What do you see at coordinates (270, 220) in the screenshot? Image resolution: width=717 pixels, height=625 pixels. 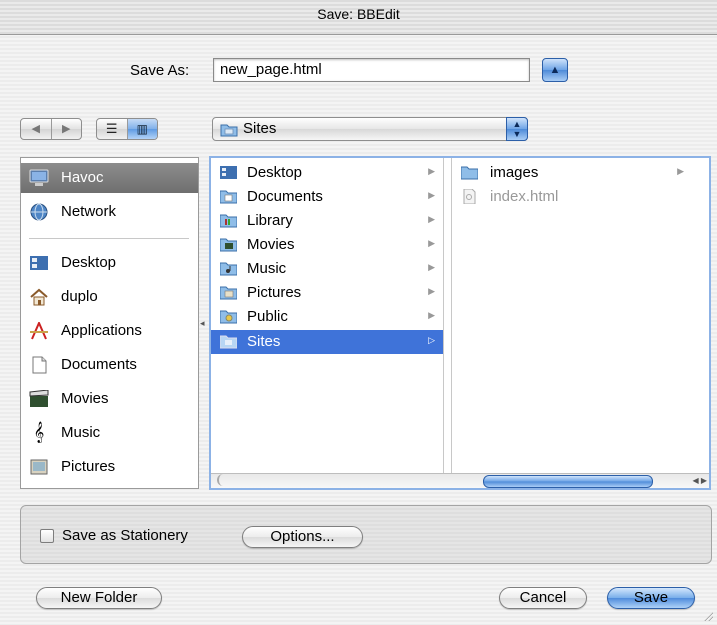 I see `column-item-label: Library` at bounding box center [270, 220].